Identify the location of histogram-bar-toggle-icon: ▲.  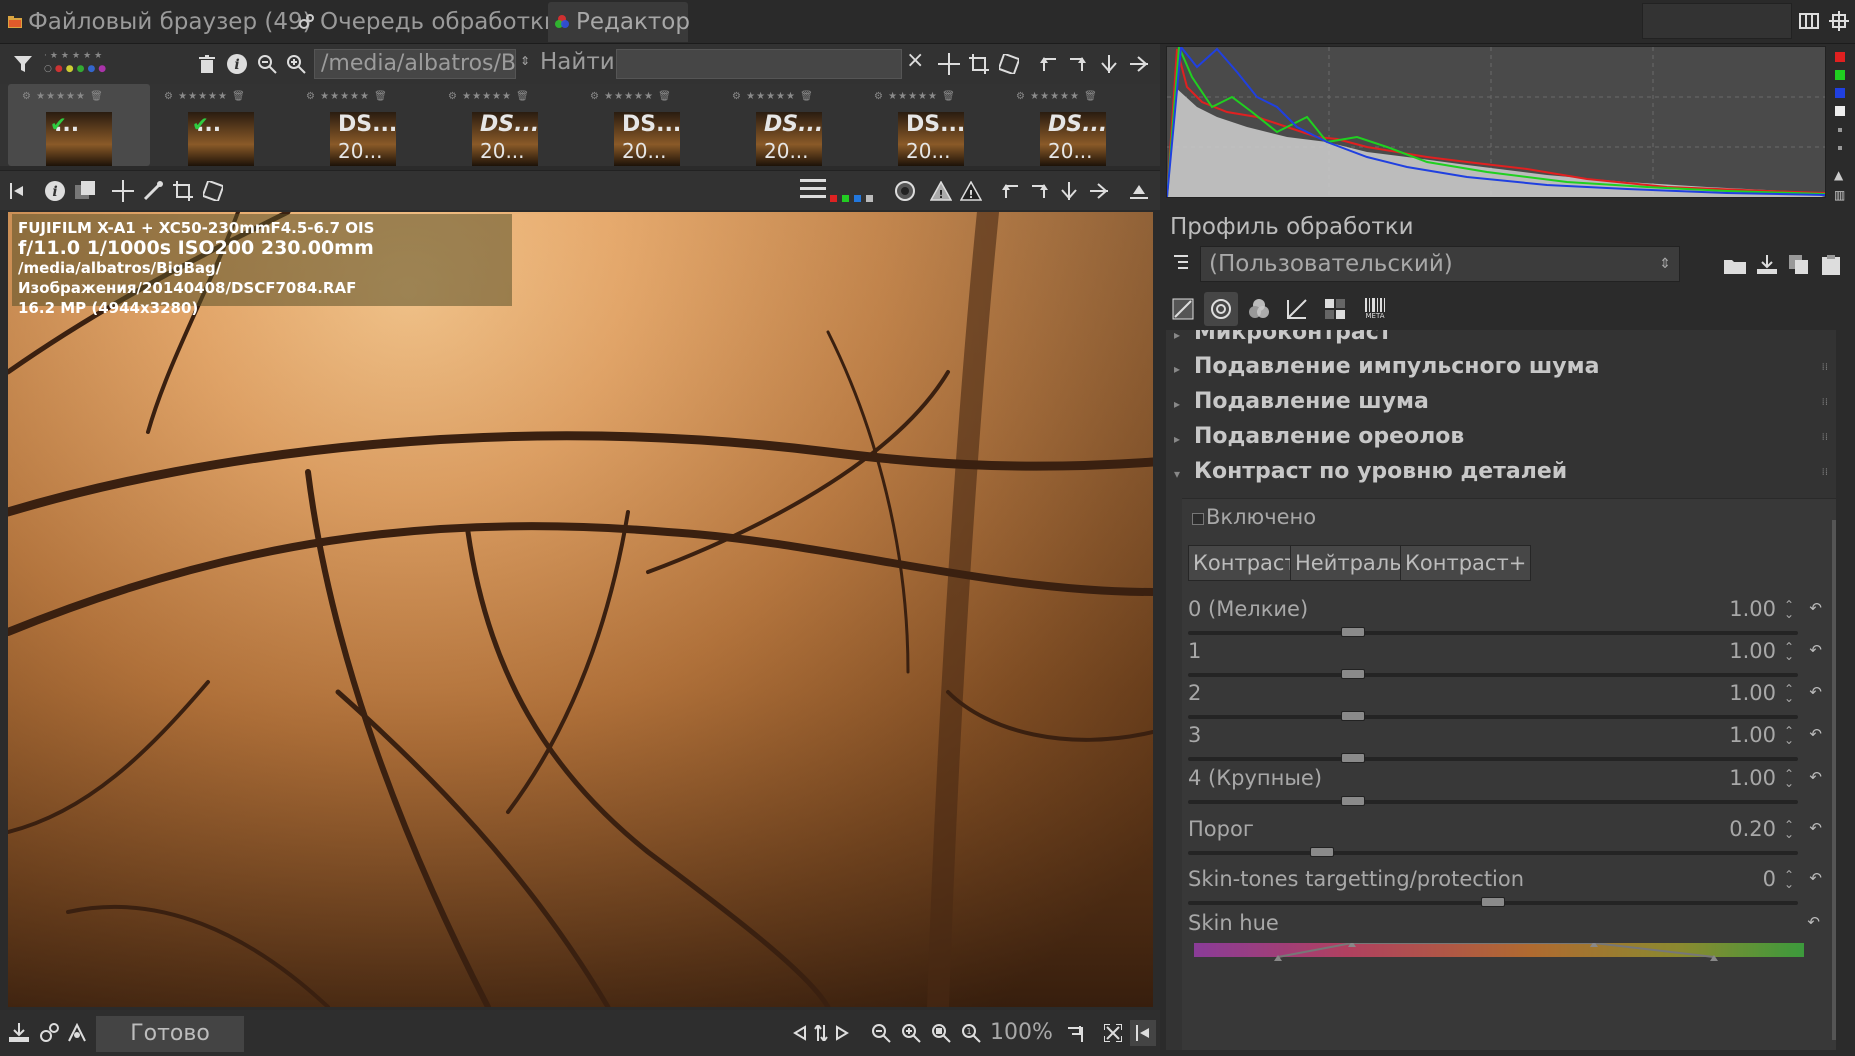
(1838, 175).